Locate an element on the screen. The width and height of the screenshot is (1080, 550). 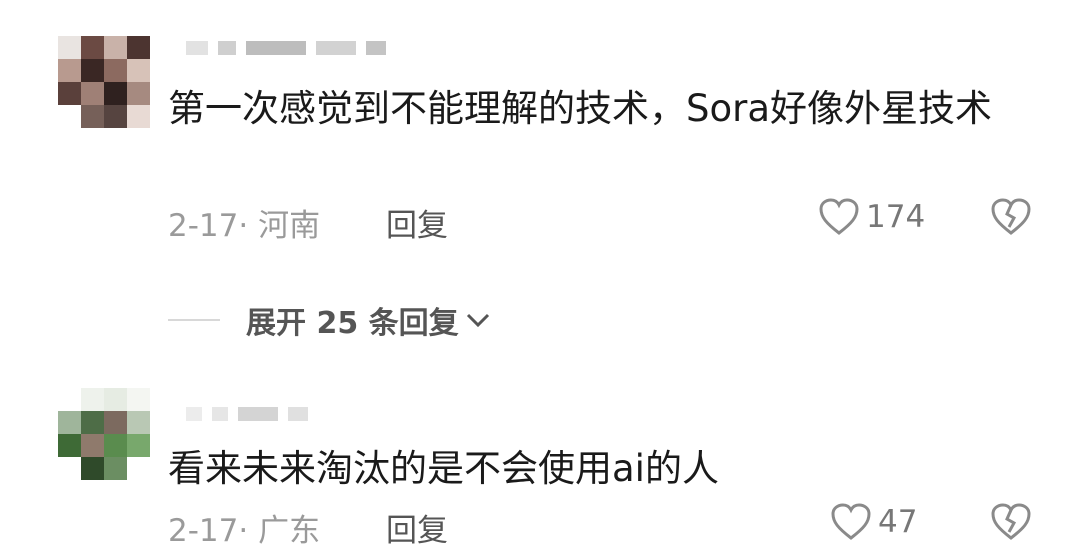
divider-line is located at coordinates (194, 320).